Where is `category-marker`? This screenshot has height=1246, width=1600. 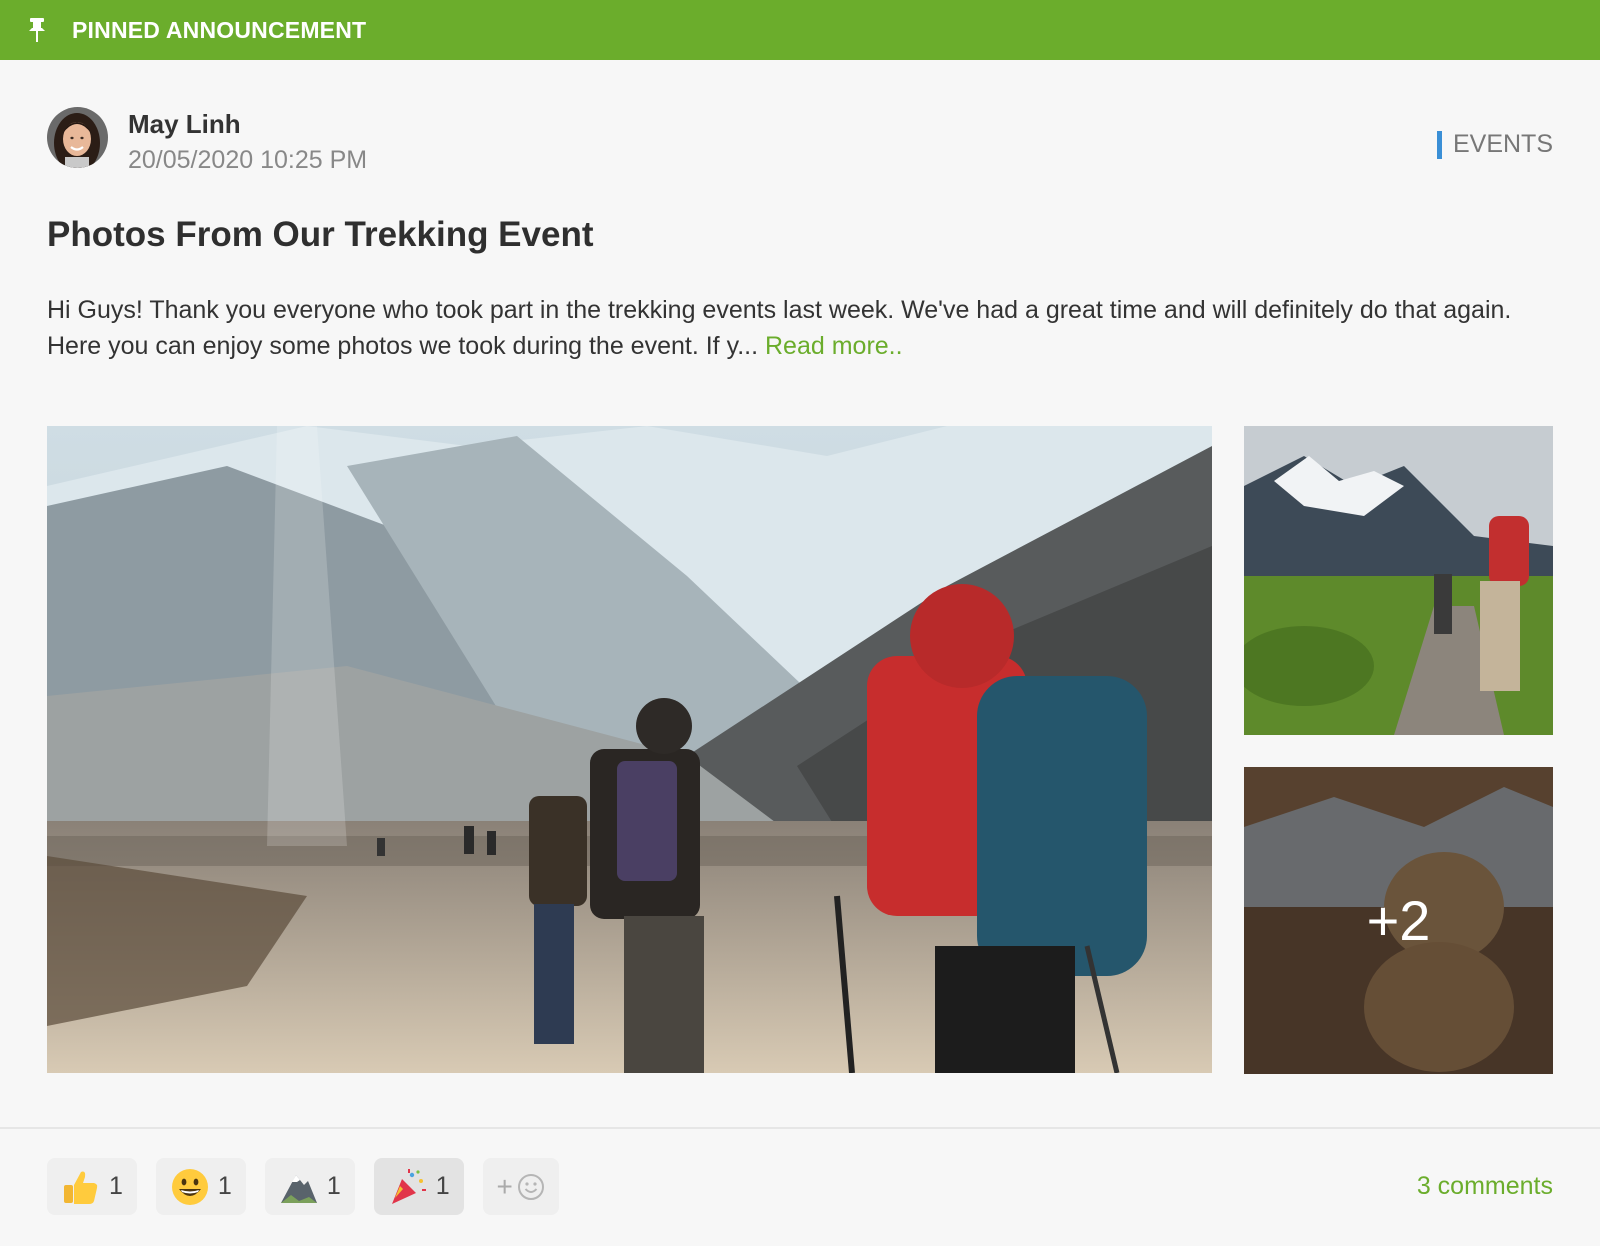
category-marker is located at coordinates (1439, 144).